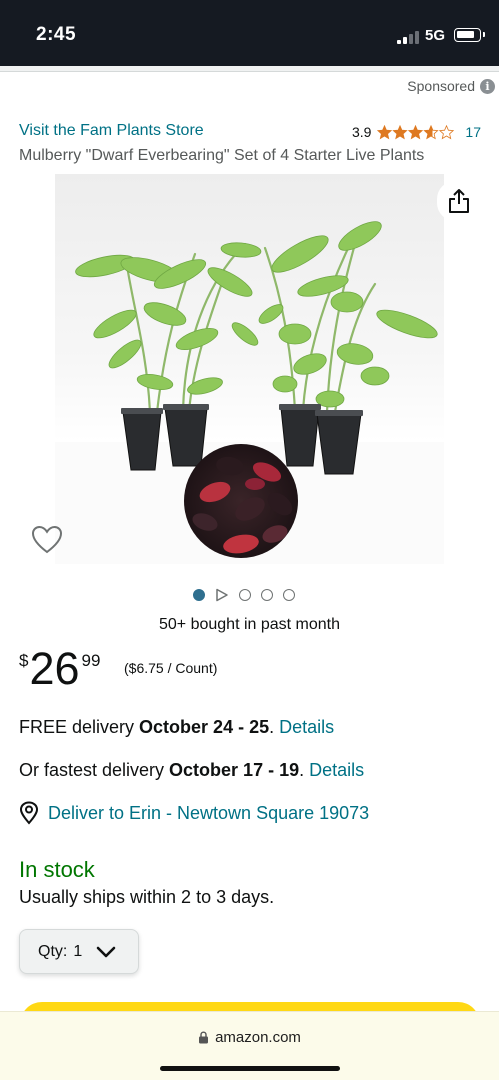 This screenshot has height=1080, width=499. What do you see at coordinates (111, 131) in the screenshot?
I see `store-link: Visit the Fam Plants Store` at bounding box center [111, 131].